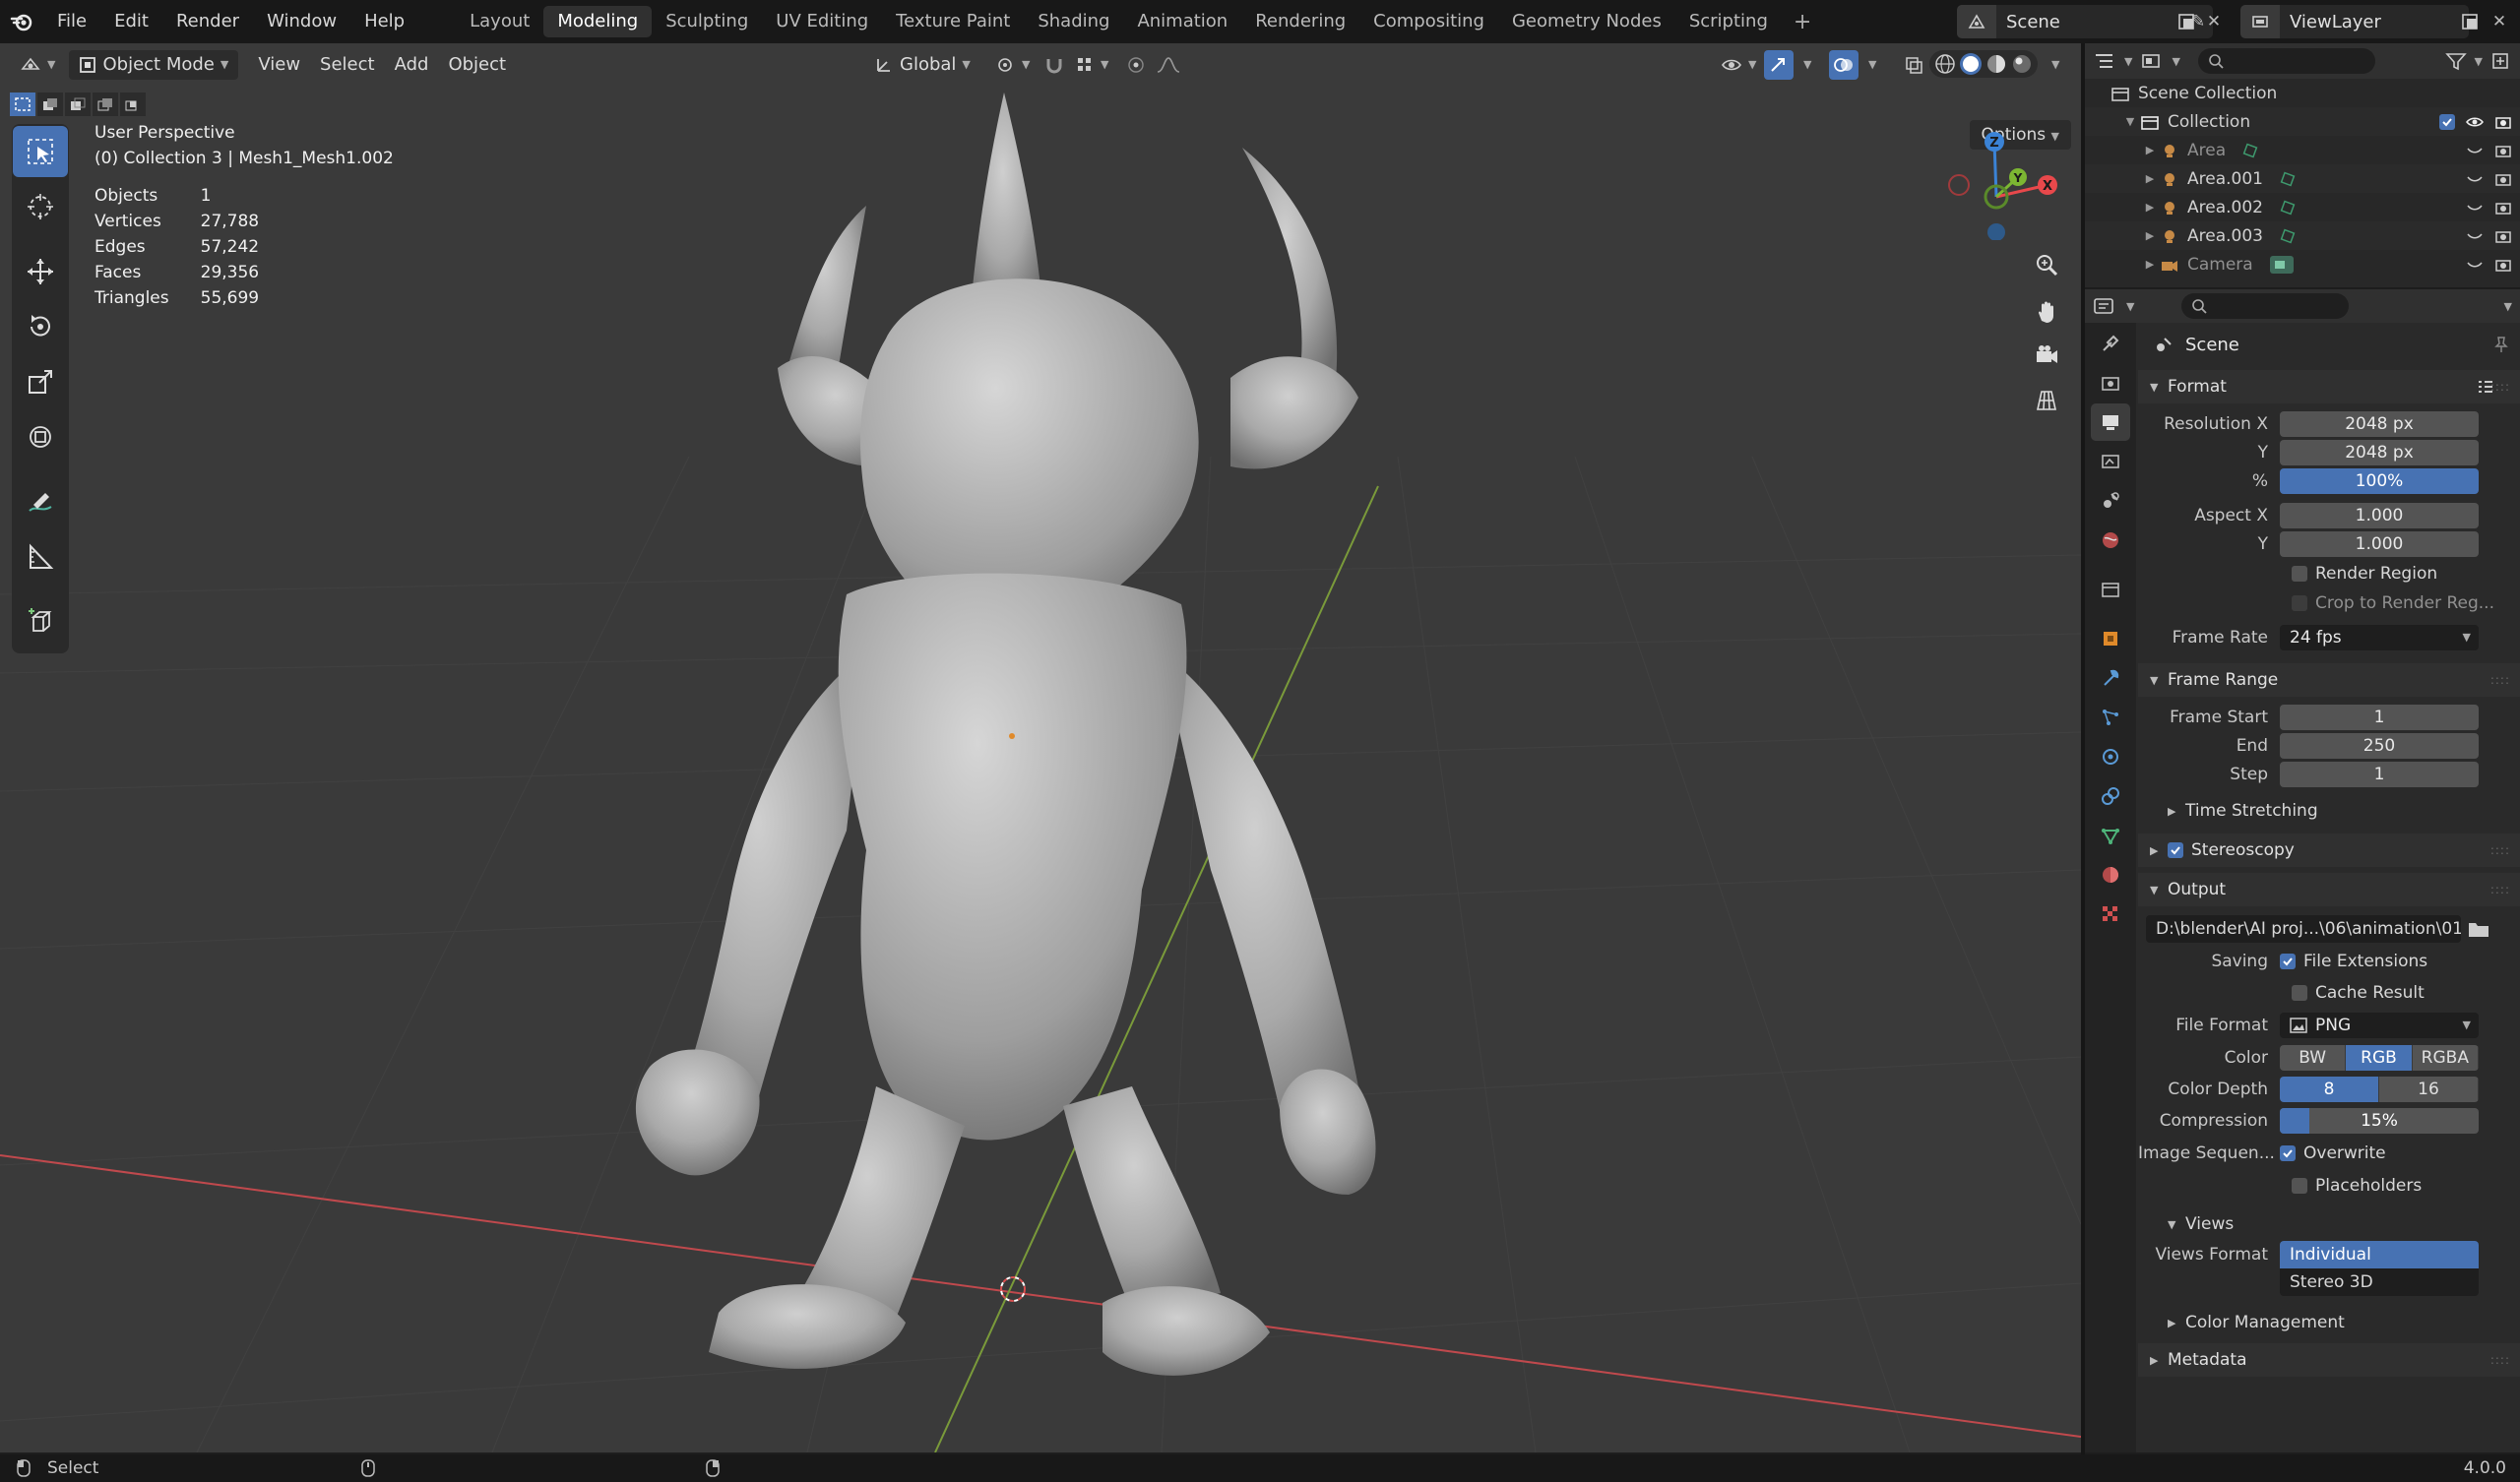  I want to click on tab-modifier-icon, so click(2110, 678).